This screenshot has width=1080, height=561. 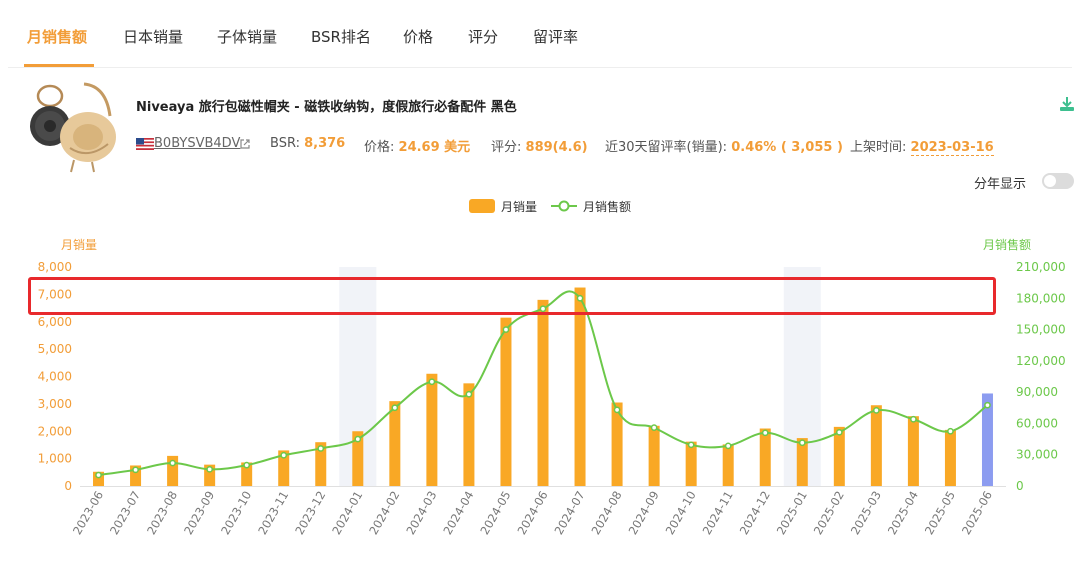 What do you see at coordinates (569, 513) in the screenshot?
I see `x-axis-tick-label: 2024-07` at bounding box center [569, 513].